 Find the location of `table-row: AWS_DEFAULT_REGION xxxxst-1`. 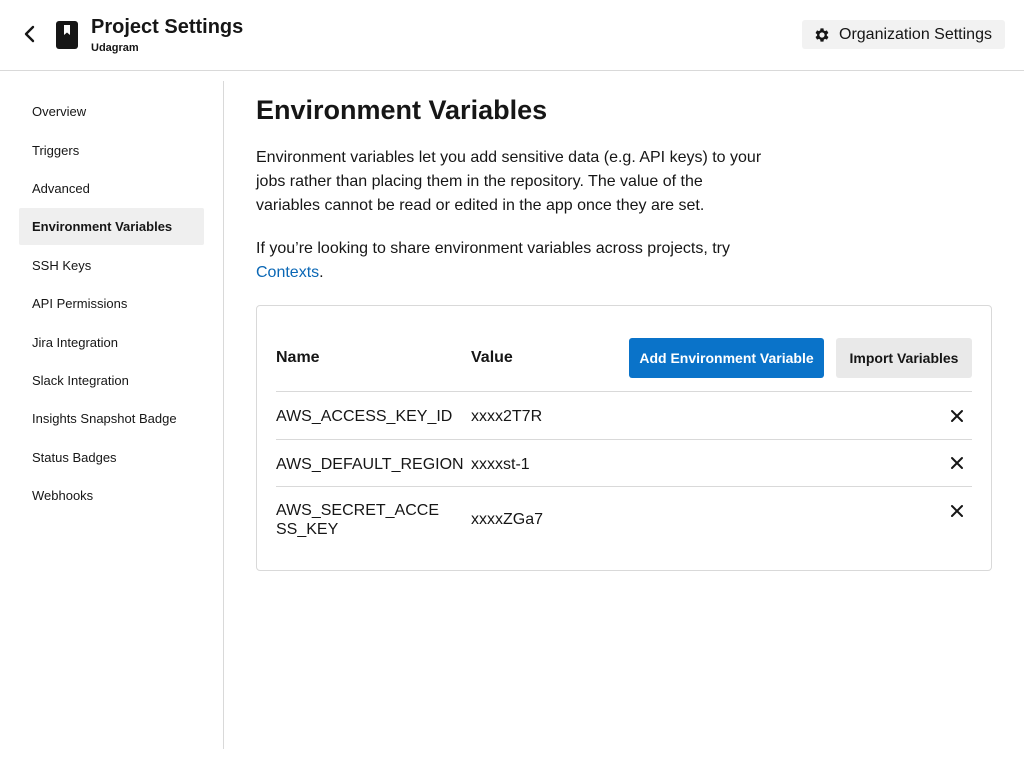

table-row: AWS_DEFAULT_REGION xxxxst-1 is located at coordinates (624, 462).